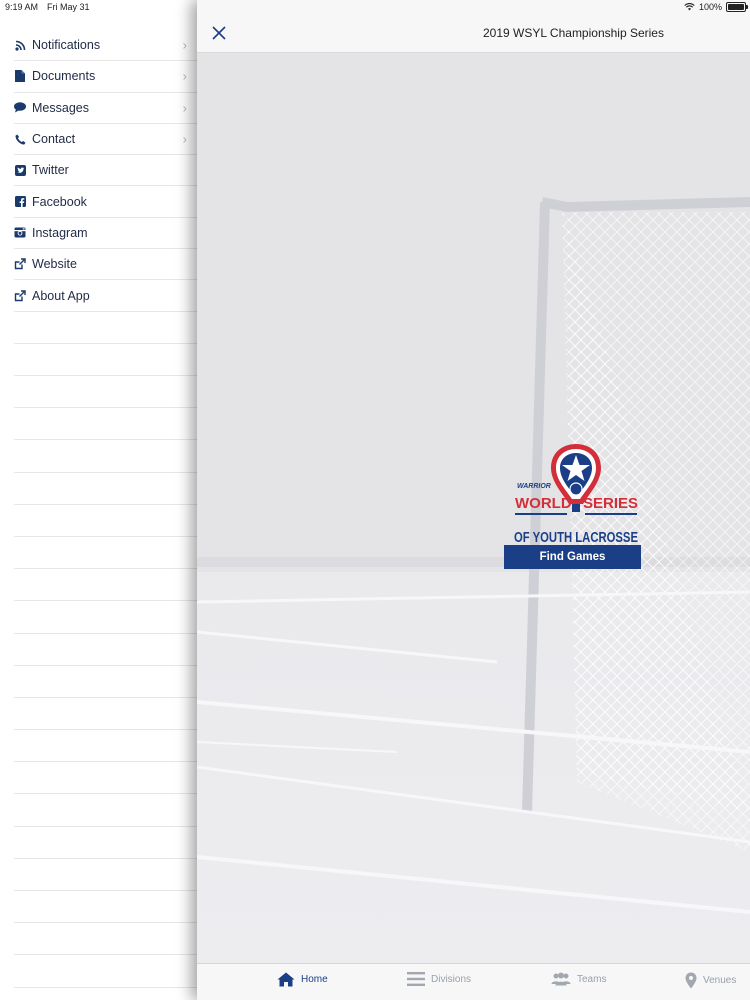 The image size is (750, 1000). What do you see at coordinates (473, 34) in the screenshot?
I see `navigation-bar: 2019 WSYL Championship Series` at bounding box center [473, 34].